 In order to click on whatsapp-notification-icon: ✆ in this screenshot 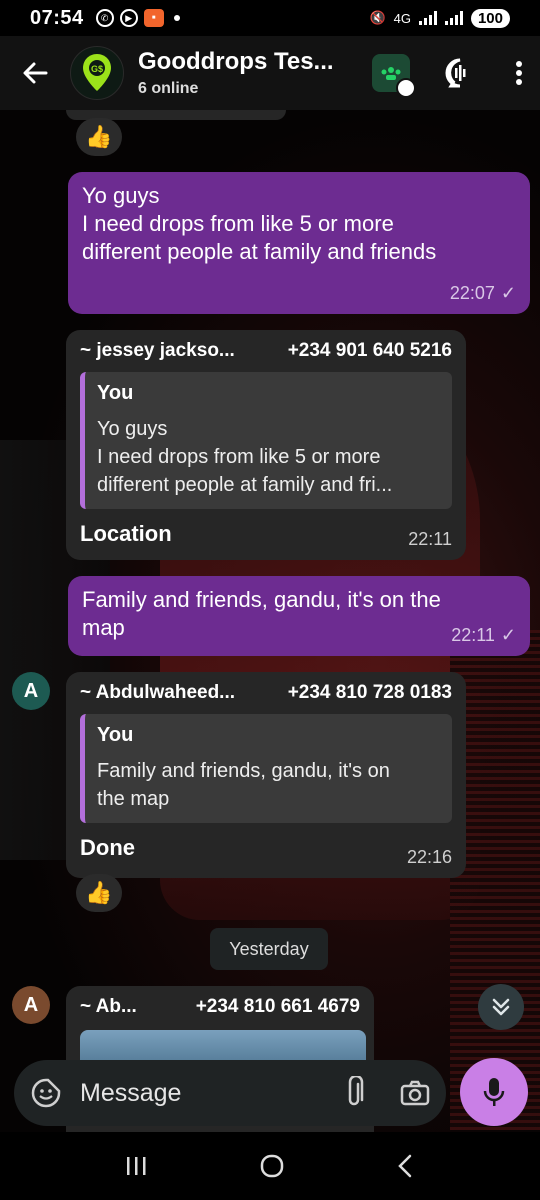, I will do `click(104, 18)`.